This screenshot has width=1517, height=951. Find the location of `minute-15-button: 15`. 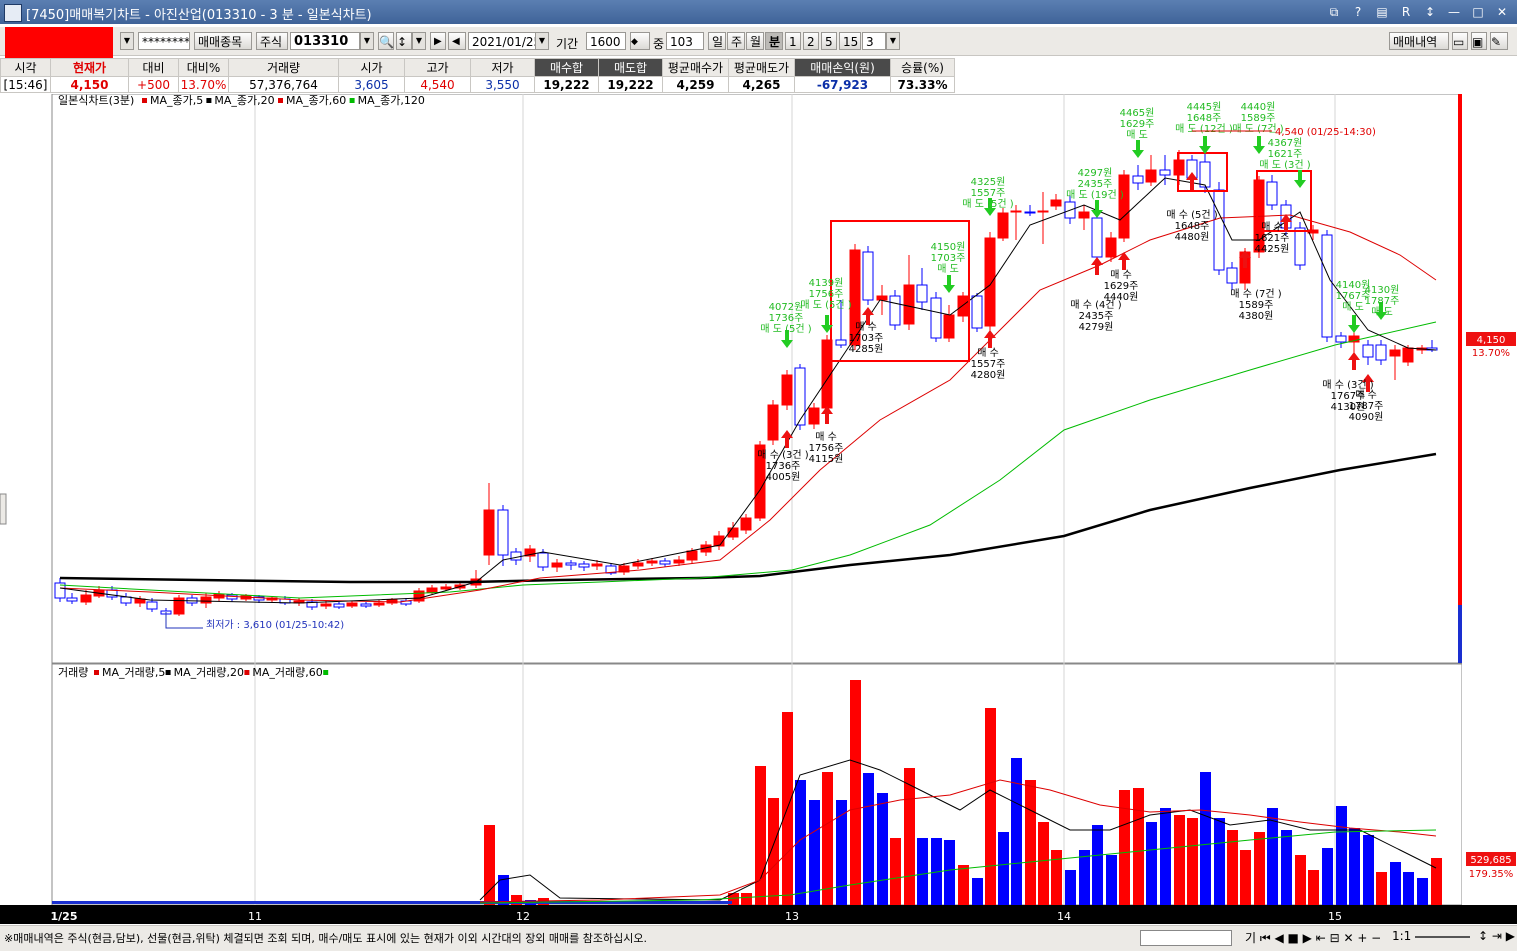

minute-15-button: 15 is located at coordinates (850, 41).